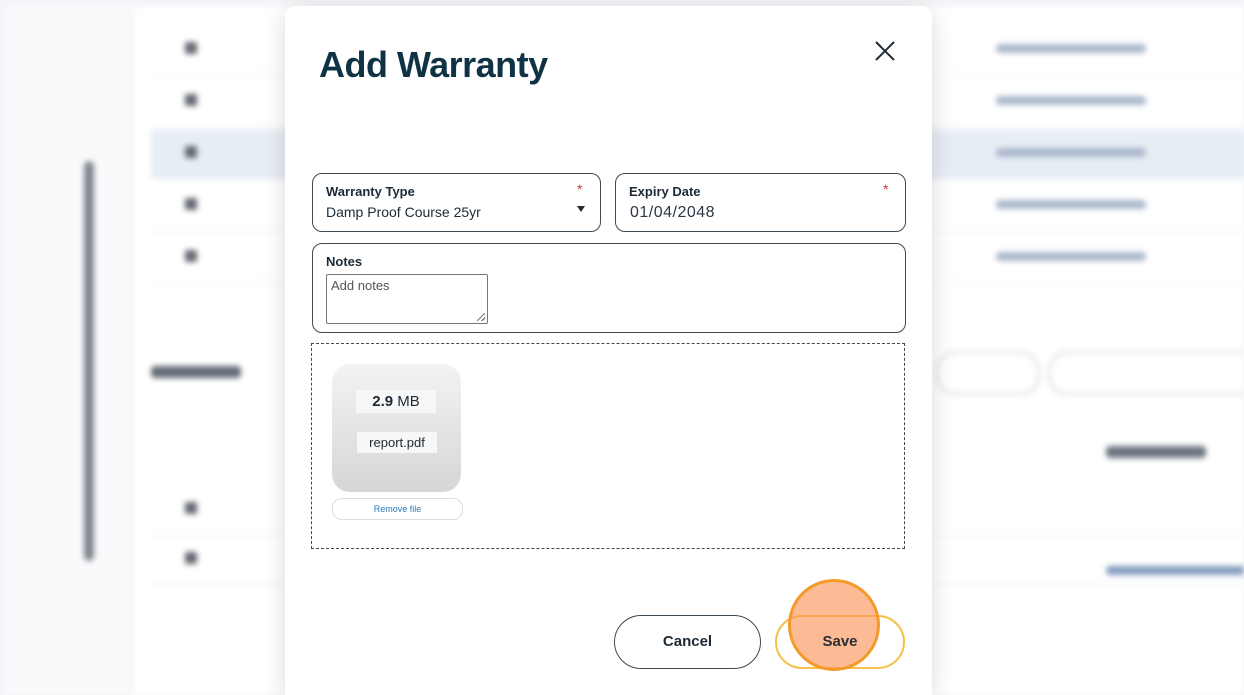 Image resolution: width=1244 pixels, height=695 pixels. What do you see at coordinates (673, 212) in the screenshot?
I see `expiry-date-value: 01/04/2048` at bounding box center [673, 212].